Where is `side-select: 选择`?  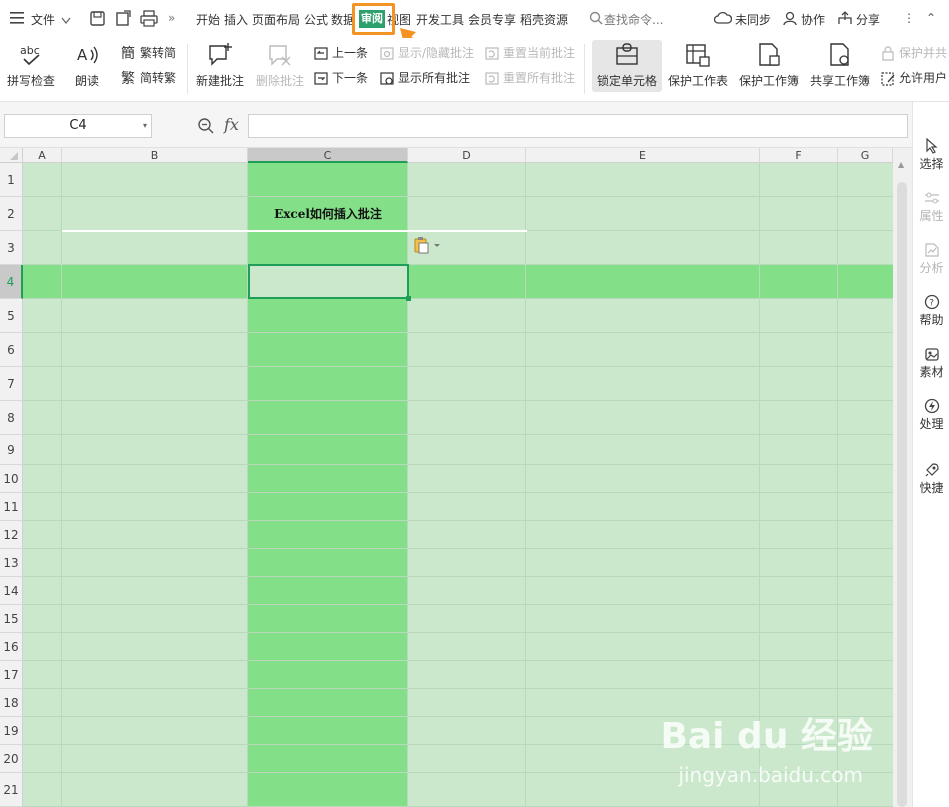 side-select: 选择 is located at coordinates (931, 155).